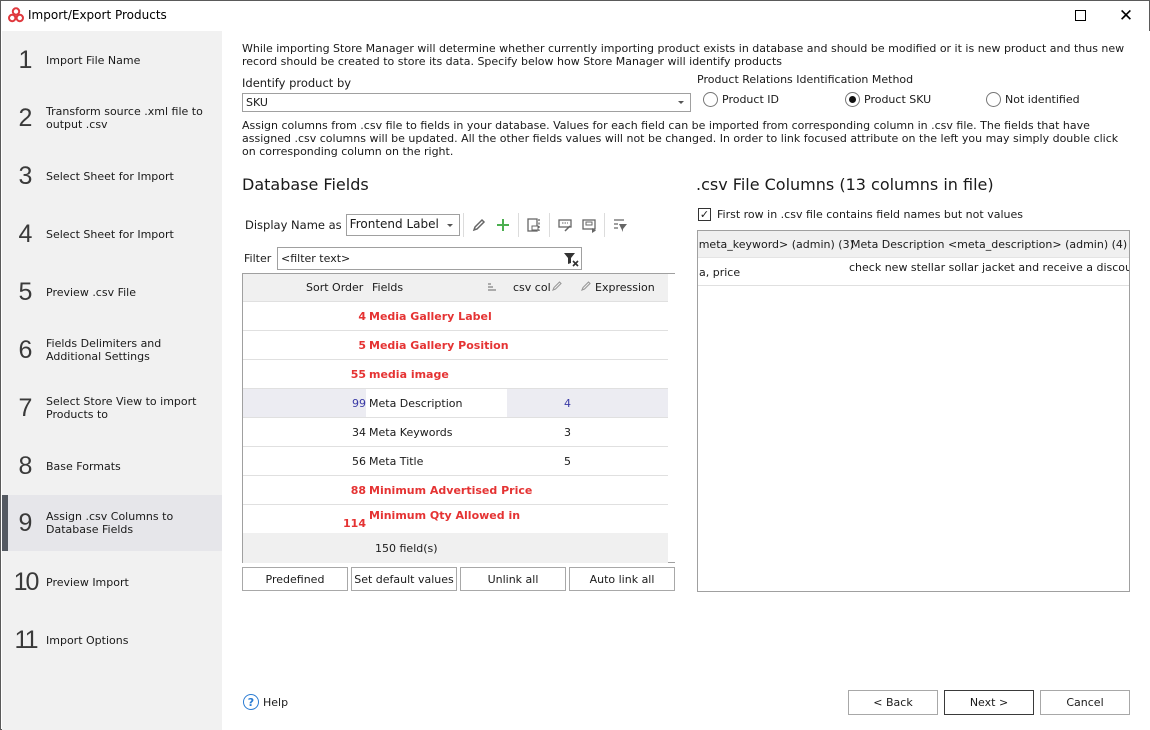  What do you see at coordinates (1042, 99) in the screenshot?
I see `radio-label: Not identified` at bounding box center [1042, 99].